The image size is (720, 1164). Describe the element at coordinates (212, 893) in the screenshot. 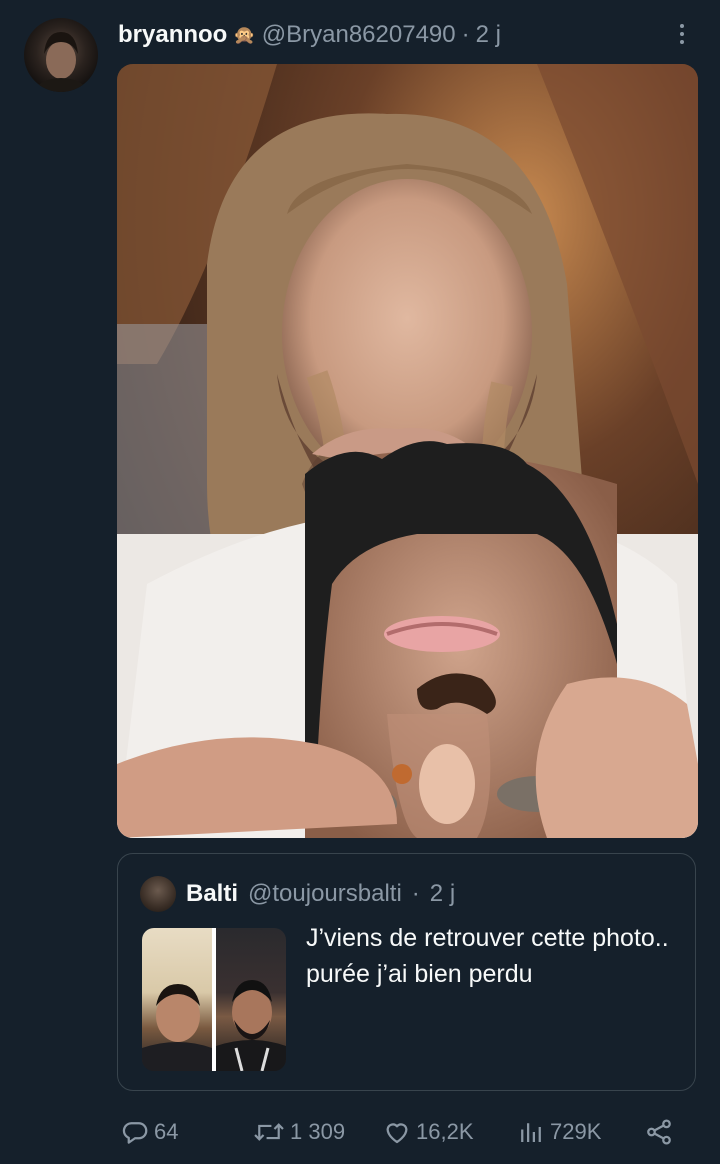

I see `quoted-author-name: Balti` at that location.